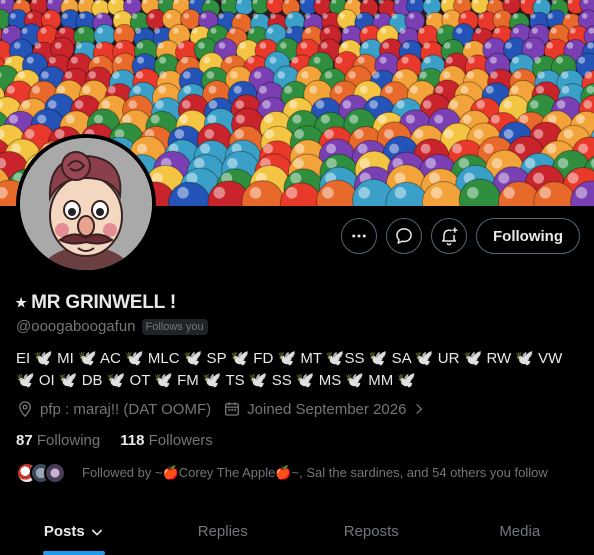 The image size is (594, 555). I want to click on tab-media: Media, so click(520, 531).